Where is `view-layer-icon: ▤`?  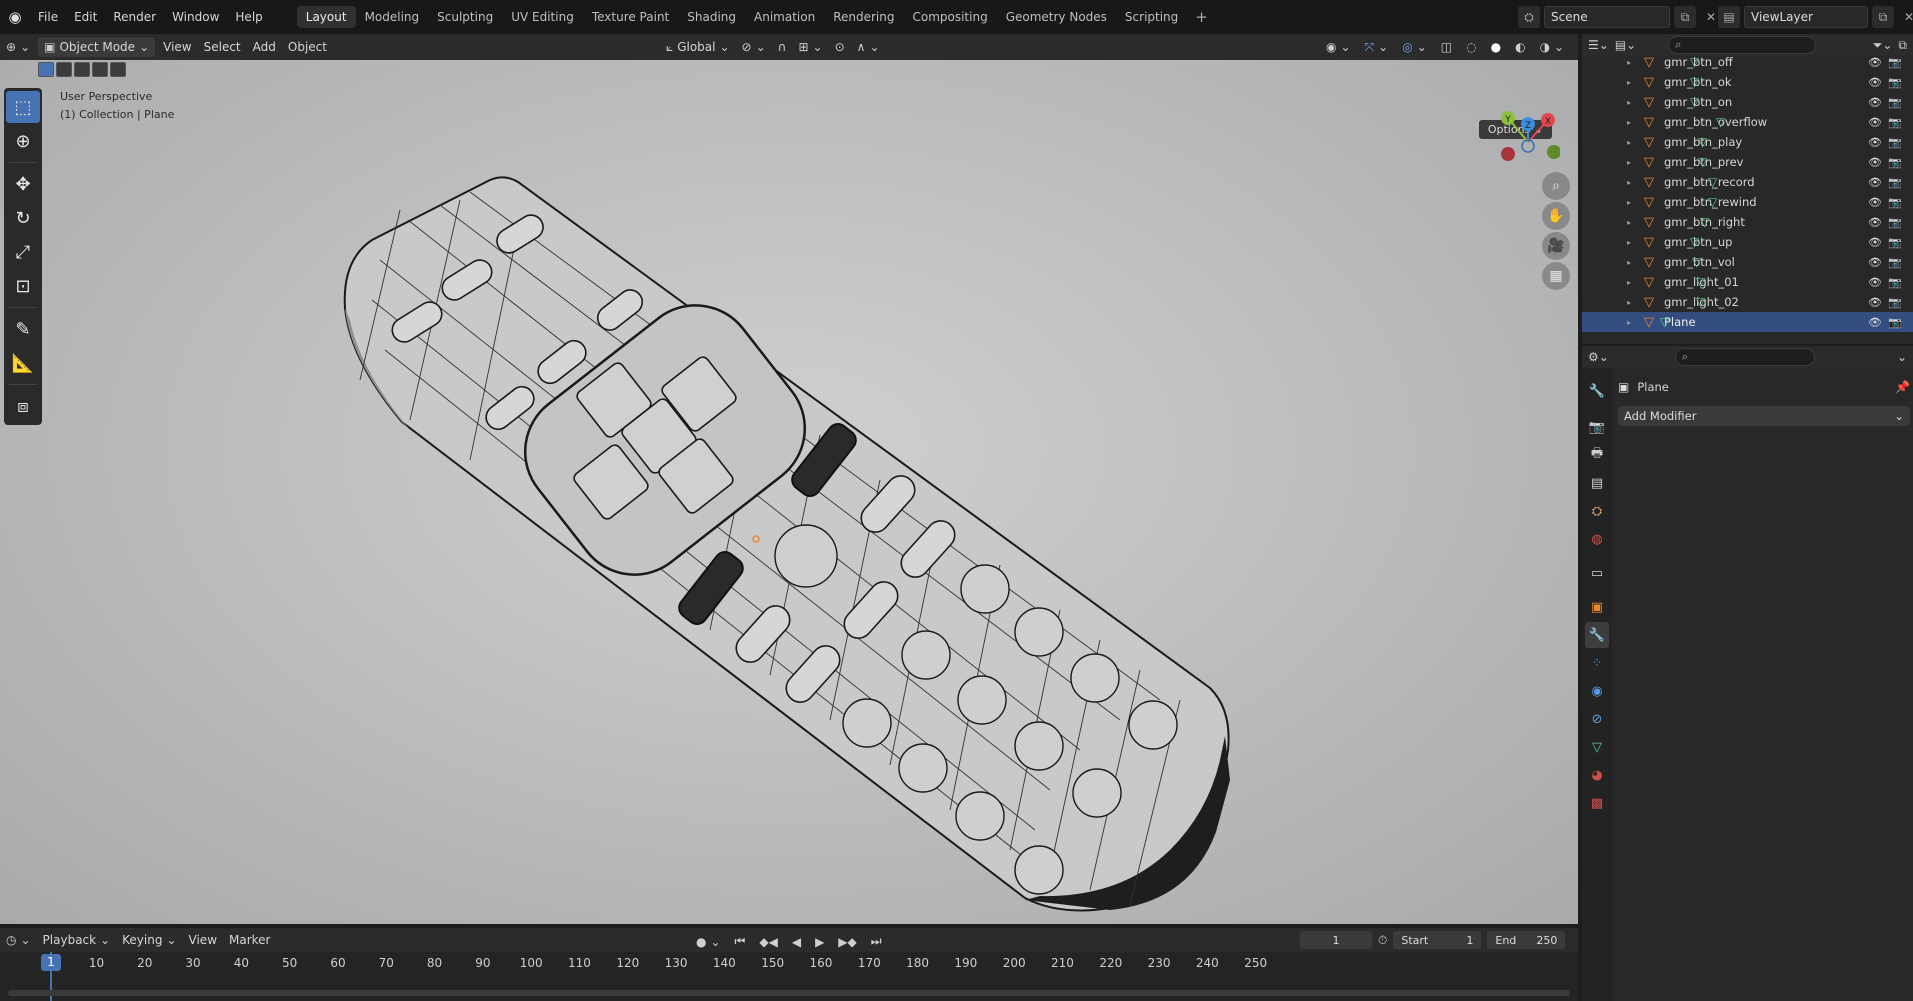 view-layer-icon: ▤ is located at coordinates (1729, 17).